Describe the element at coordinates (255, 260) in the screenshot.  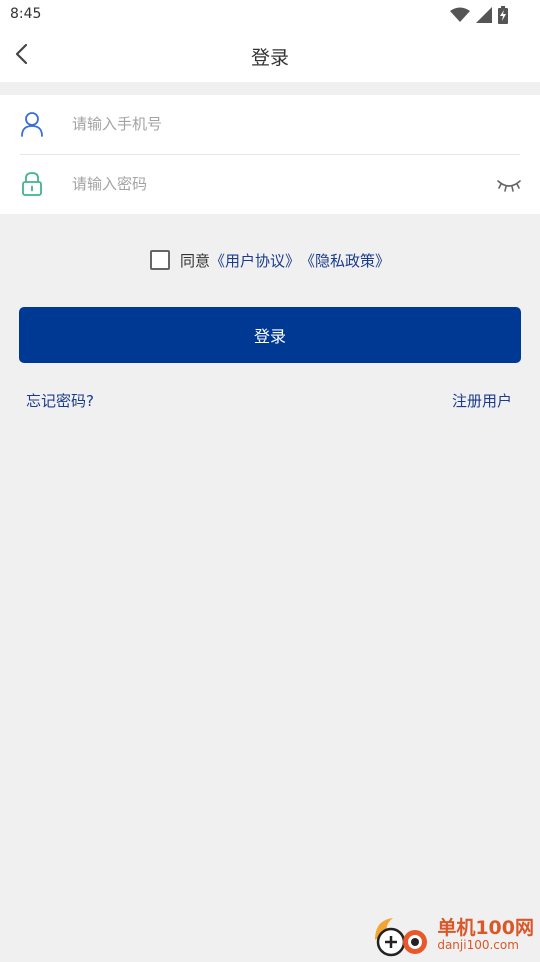
I see `user-agreement-link: 《用户协议》` at that location.